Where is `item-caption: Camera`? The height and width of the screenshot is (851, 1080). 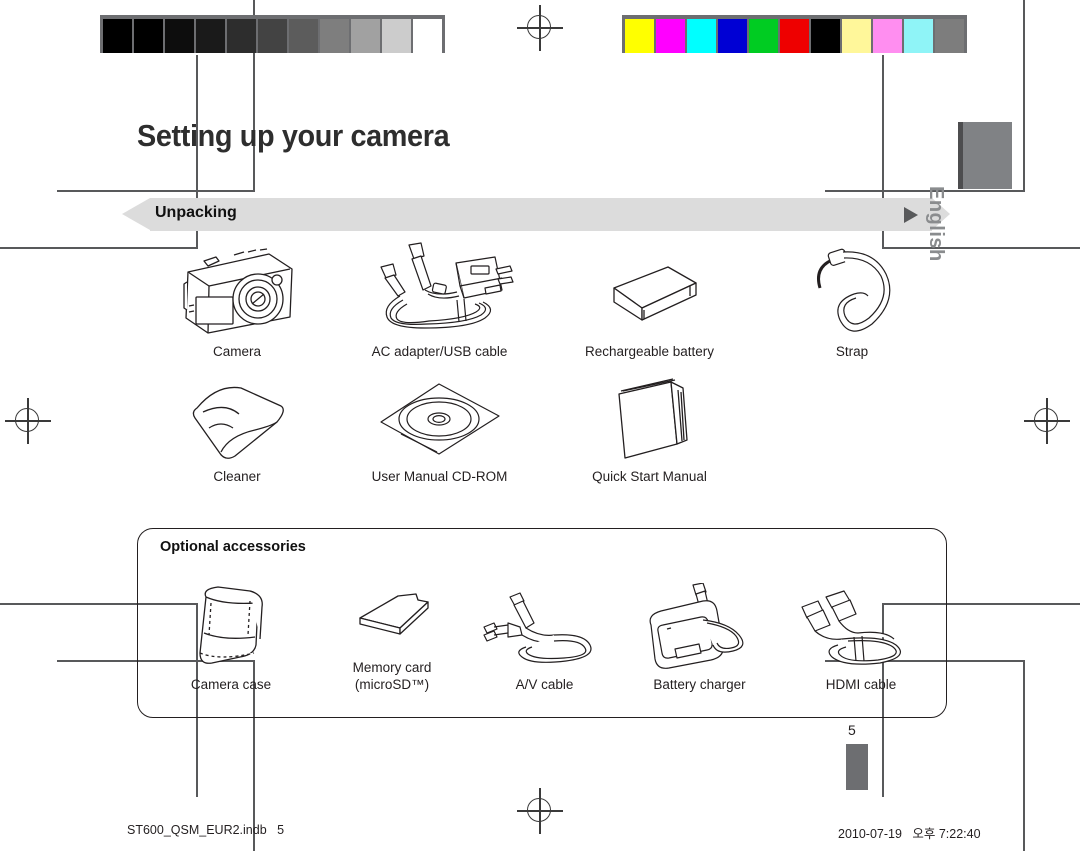
item-caption: Camera is located at coordinates (236, 351).